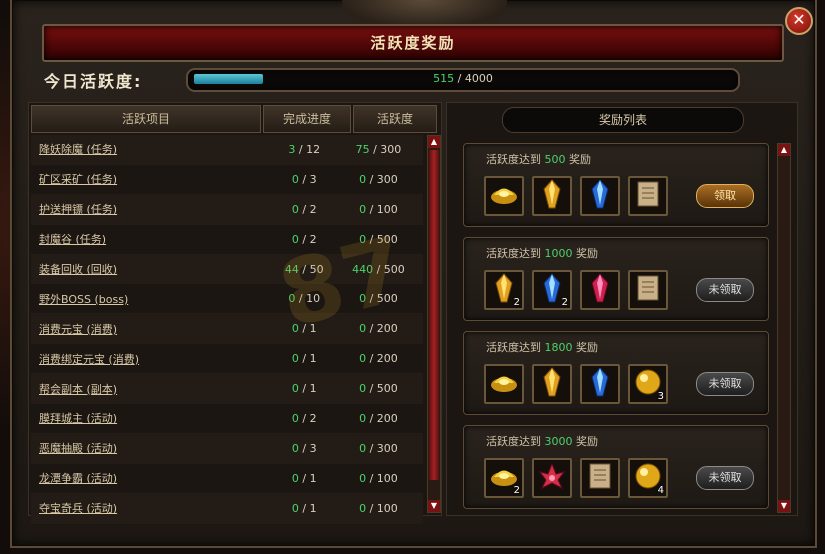 Image resolution: width=825 pixels, height=554 pixels. What do you see at coordinates (459, 78) in the screenshot?
I see `activity-sep: /` at bounding box center [459, 78].